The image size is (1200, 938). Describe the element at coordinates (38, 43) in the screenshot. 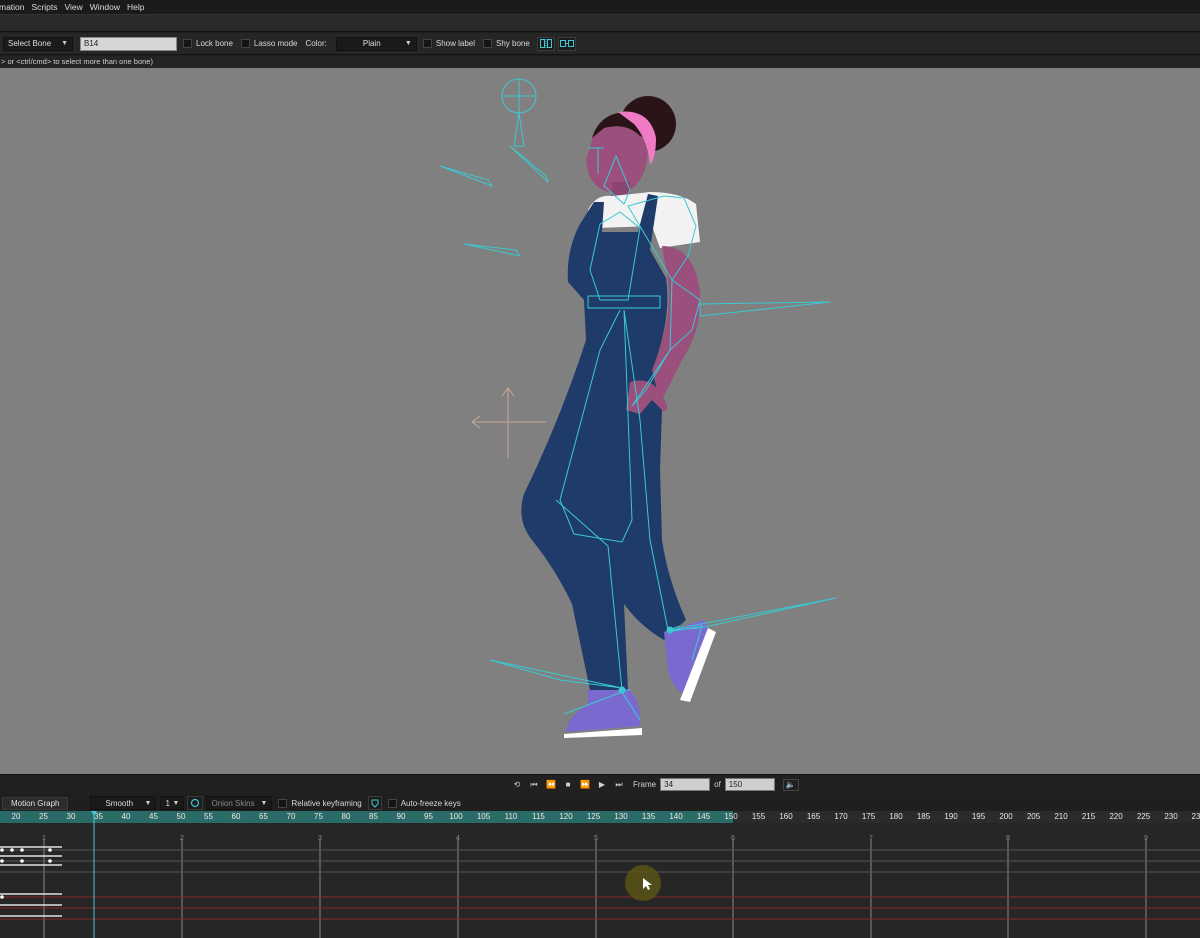

I see `tool-select-dropdown: Select Bone ▼` at that location.